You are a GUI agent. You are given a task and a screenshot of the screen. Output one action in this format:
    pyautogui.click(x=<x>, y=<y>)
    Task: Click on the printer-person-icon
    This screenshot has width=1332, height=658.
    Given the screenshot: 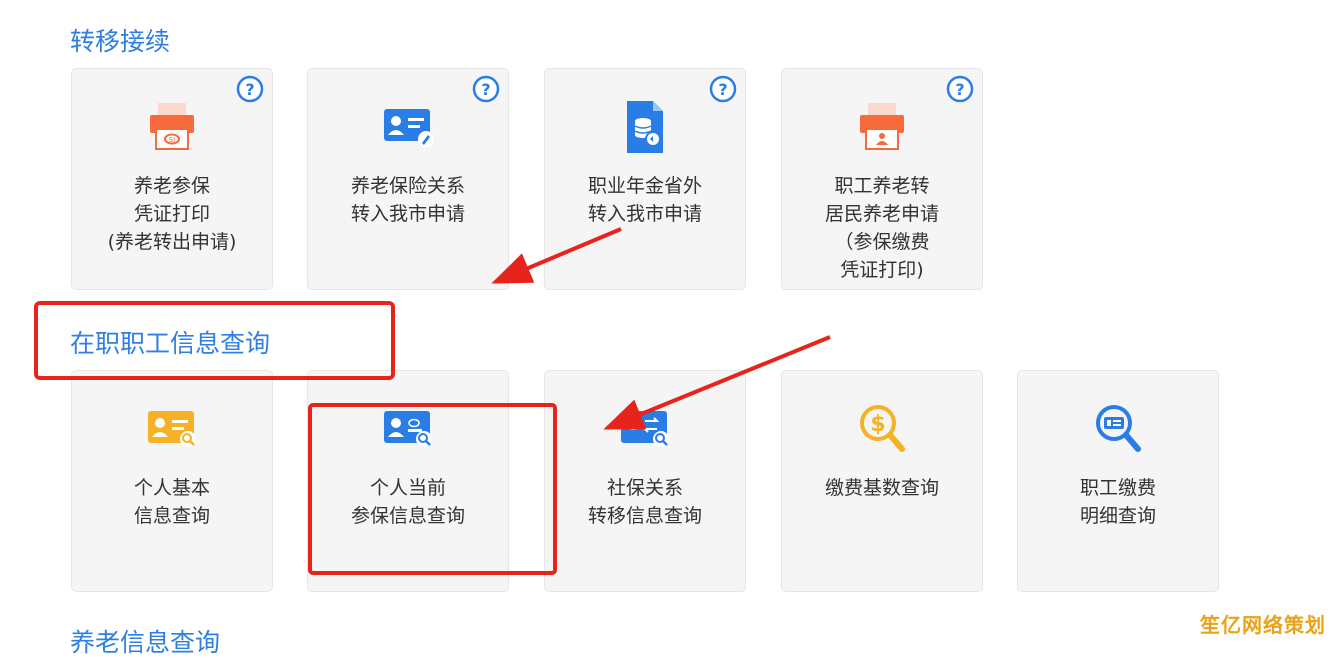 What is the action you would take?
    pyautogui.click(x=882, y=127)
    